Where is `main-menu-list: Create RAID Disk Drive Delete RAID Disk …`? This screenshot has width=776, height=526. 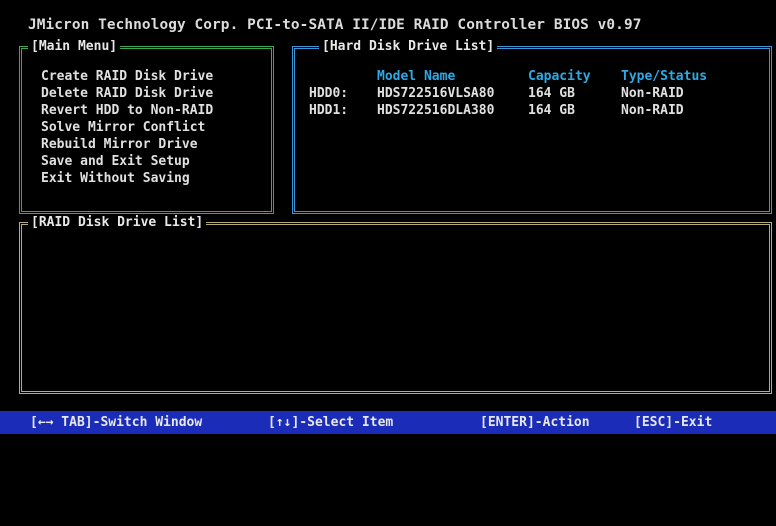 main-menu-list: Create RAID Disk Drive Delete RAID Disk … is located at coordinates (127, 127).